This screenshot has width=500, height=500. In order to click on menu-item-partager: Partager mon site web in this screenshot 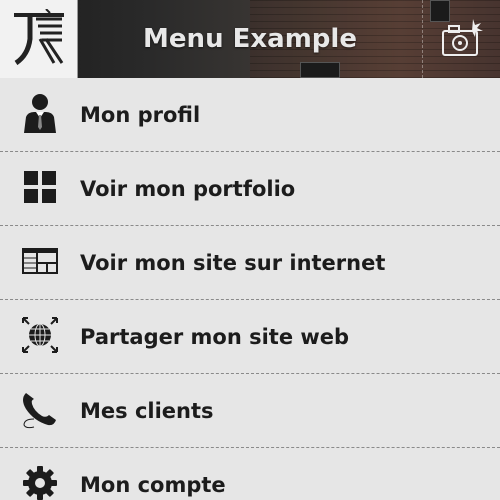, I will do `click(250, 337)`.